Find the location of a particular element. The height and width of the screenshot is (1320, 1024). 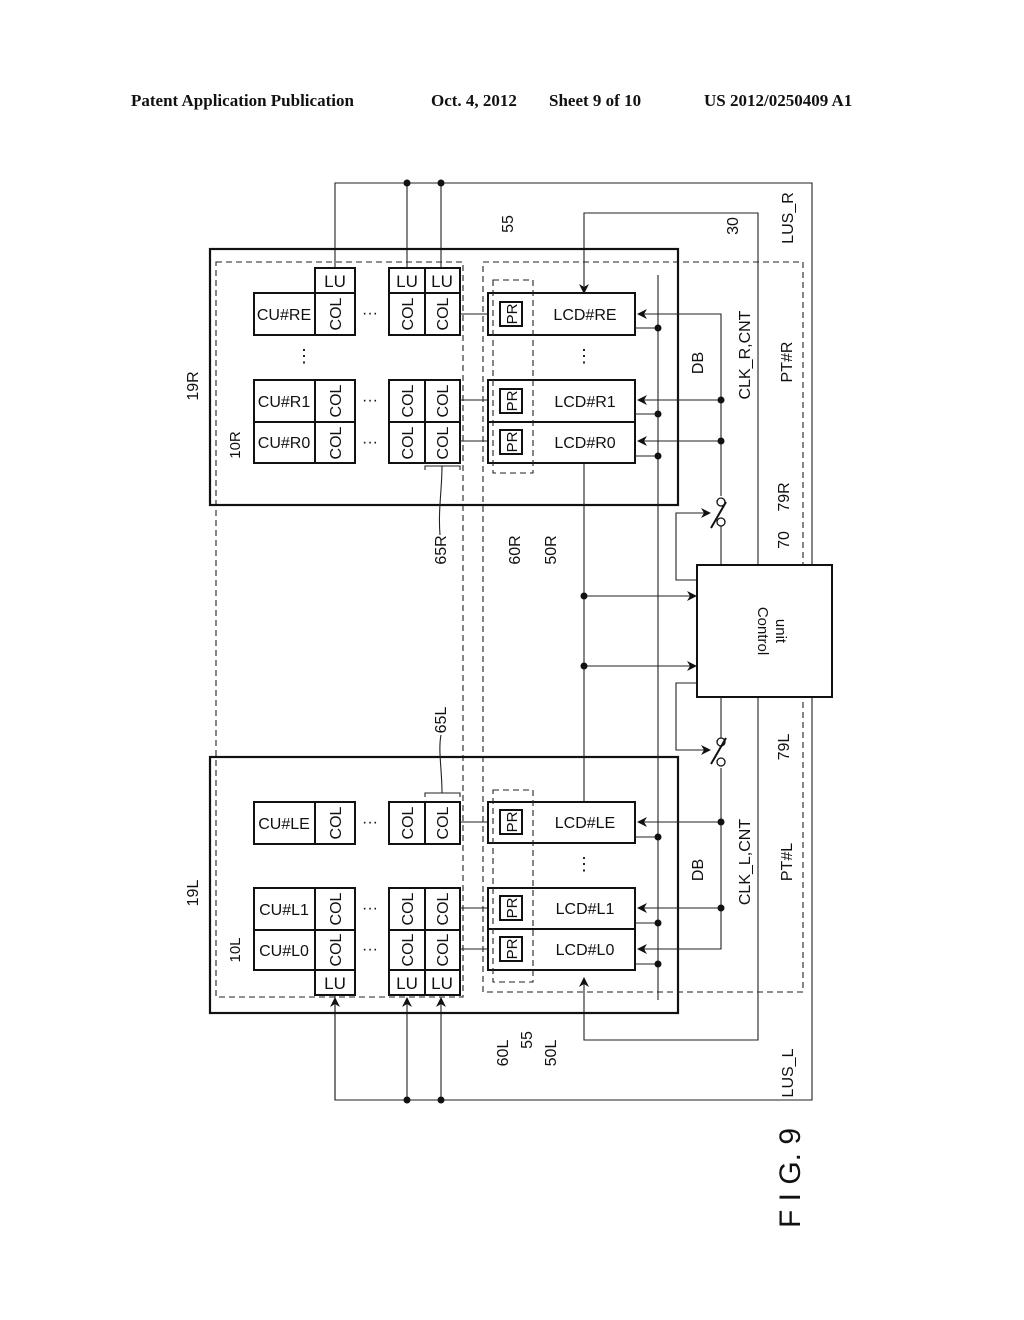

brace-65l is located at coordinates (442, 765).